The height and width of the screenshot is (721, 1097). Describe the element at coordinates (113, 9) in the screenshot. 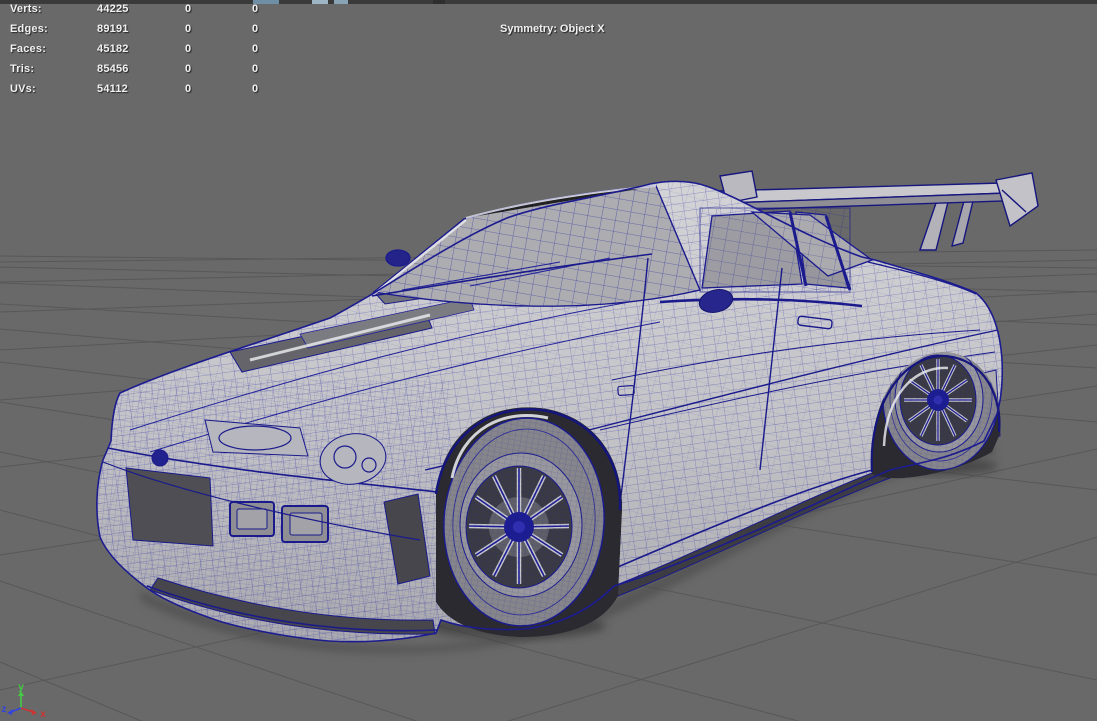

I see `hud-value-total: 44225` at that location.